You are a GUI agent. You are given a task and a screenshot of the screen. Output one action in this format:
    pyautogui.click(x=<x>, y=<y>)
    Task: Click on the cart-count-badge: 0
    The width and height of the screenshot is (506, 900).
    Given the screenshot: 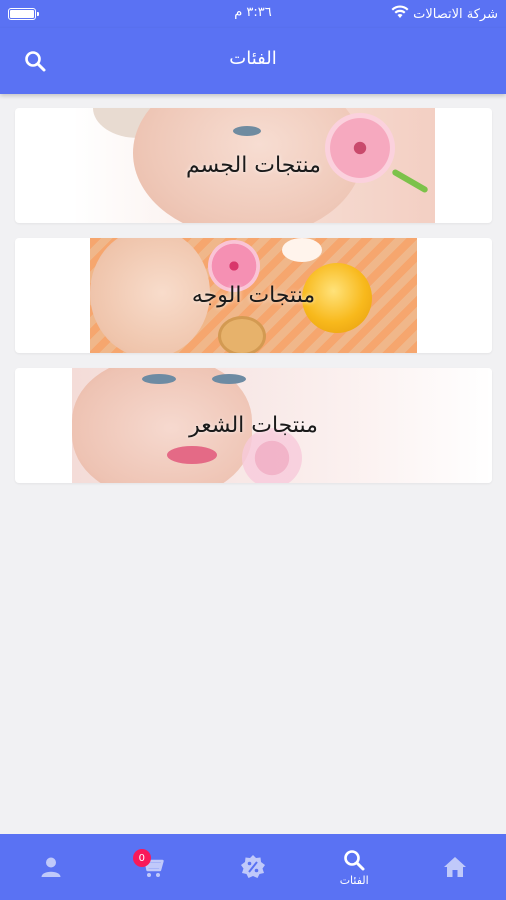 What is the action you would take?
    pyautogui.click(x=141, y=858)
    